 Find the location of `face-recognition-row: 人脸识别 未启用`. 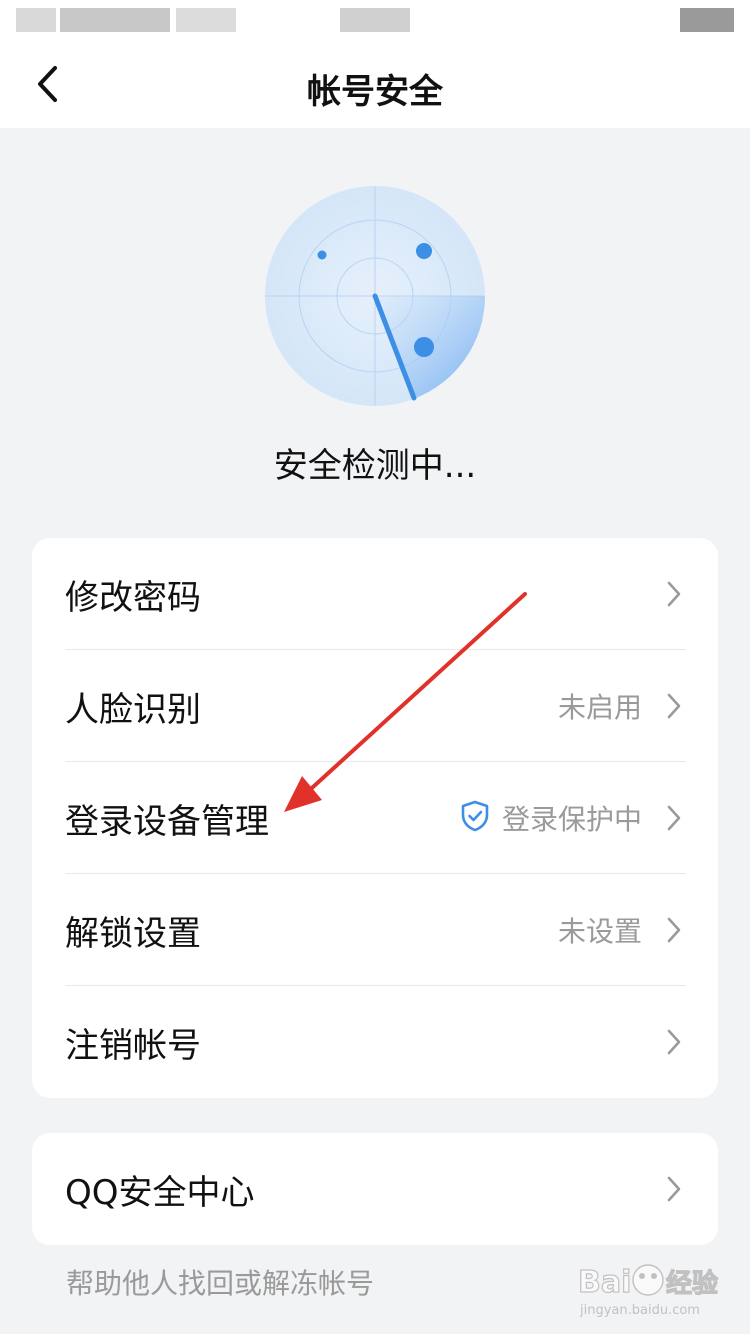

face-recognition-row: 人脸识别 未启用 is located at coordinates (375, 706).